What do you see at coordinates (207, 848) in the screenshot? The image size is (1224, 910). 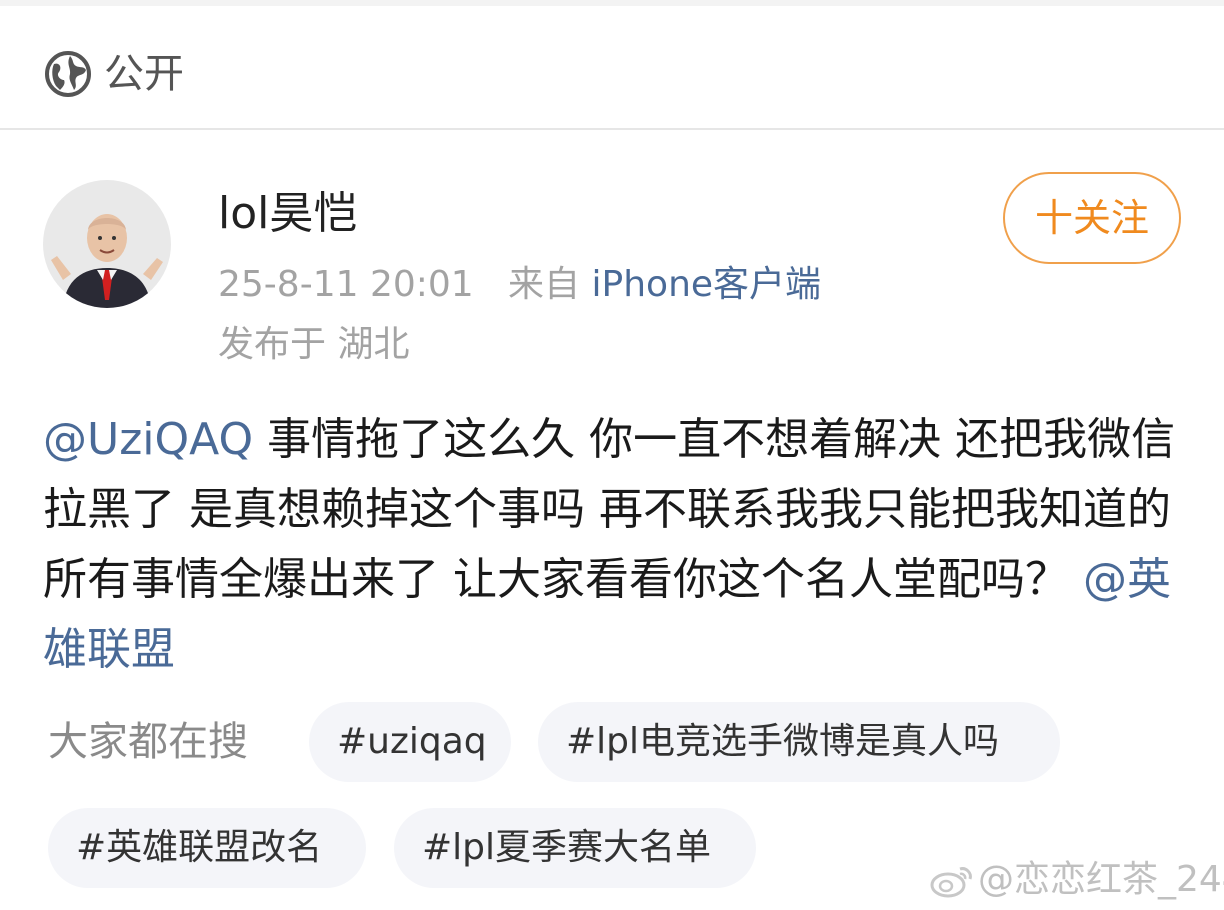 I see `search-tag: #英雄联盟改名` at bounding box center [207, 848].